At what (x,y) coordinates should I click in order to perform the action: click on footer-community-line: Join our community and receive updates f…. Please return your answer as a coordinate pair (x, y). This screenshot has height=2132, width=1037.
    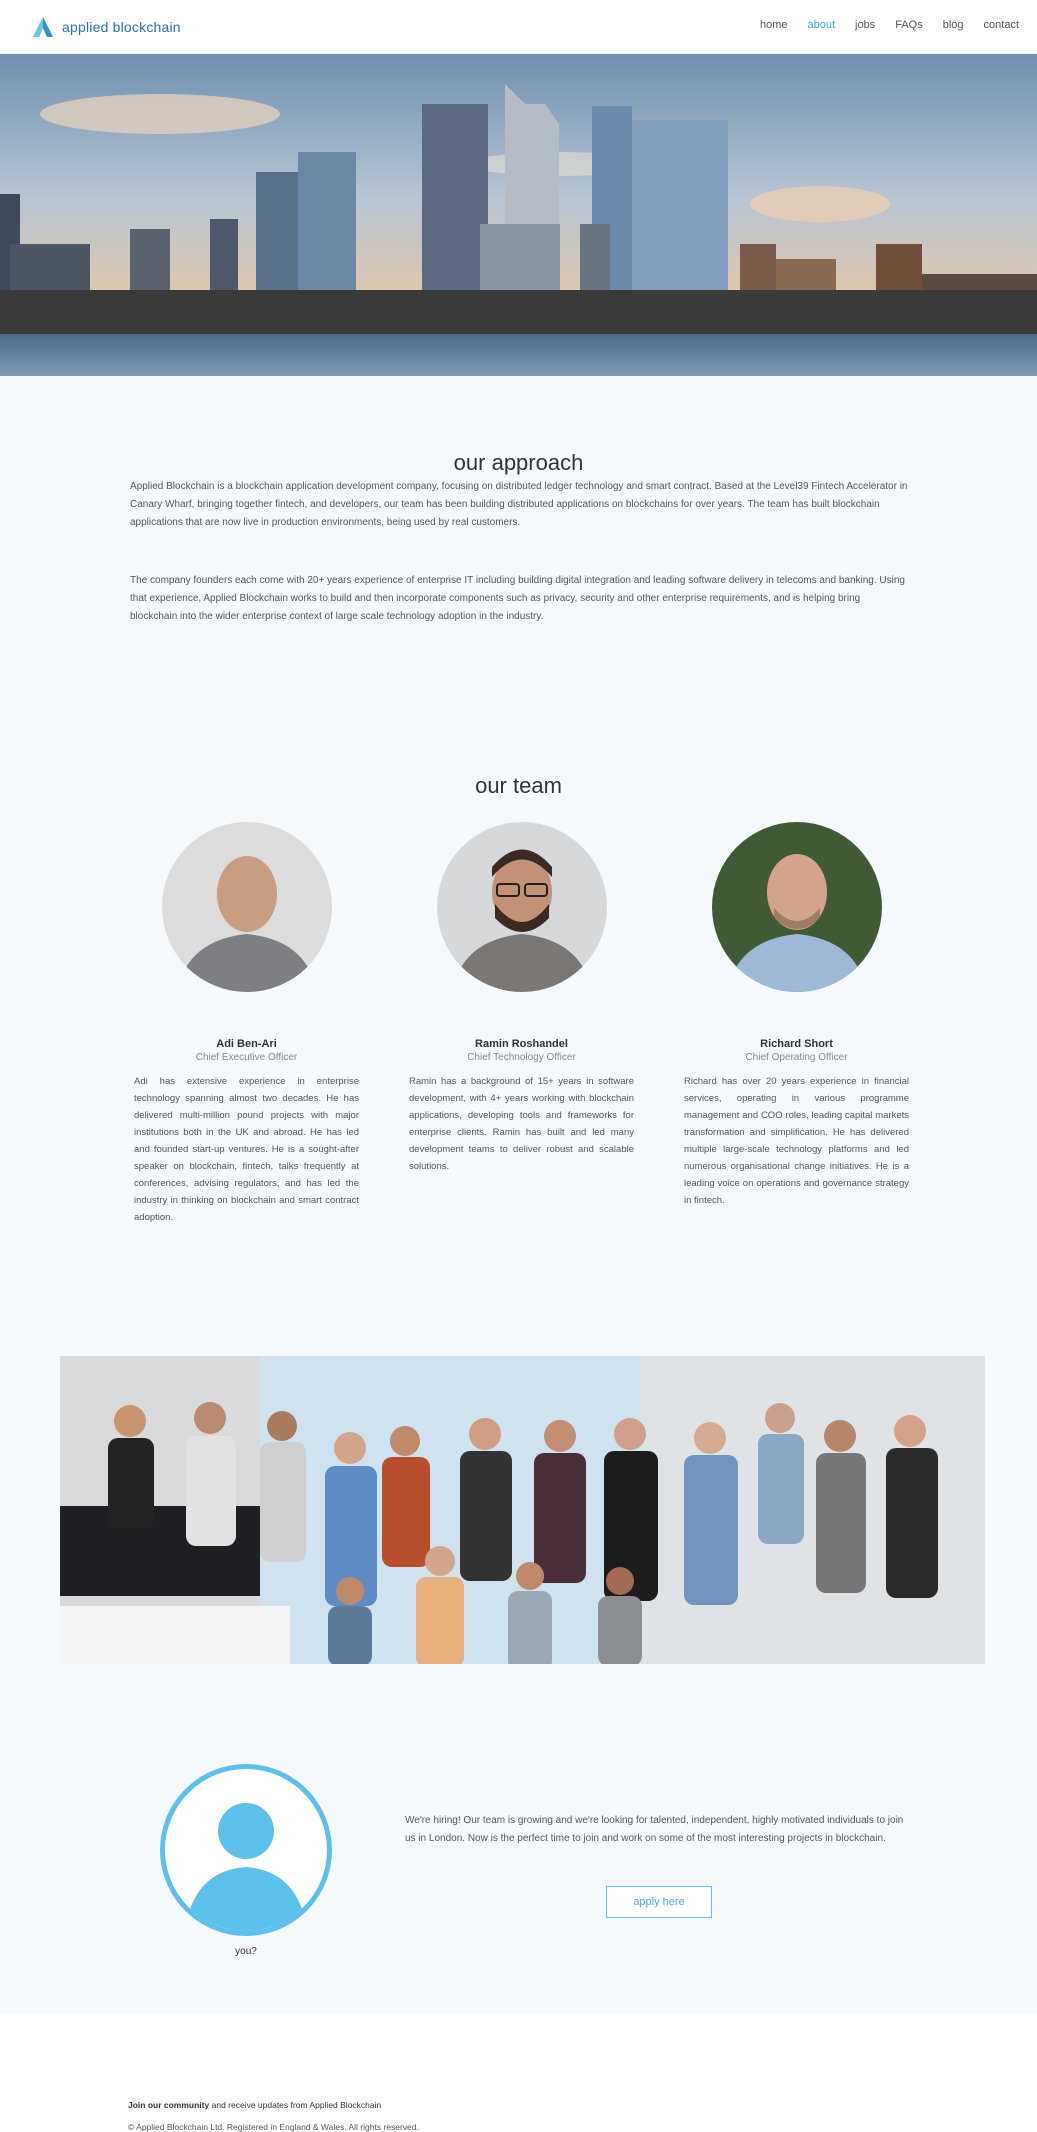
    Looking at the image, I should click on (254, 2105).